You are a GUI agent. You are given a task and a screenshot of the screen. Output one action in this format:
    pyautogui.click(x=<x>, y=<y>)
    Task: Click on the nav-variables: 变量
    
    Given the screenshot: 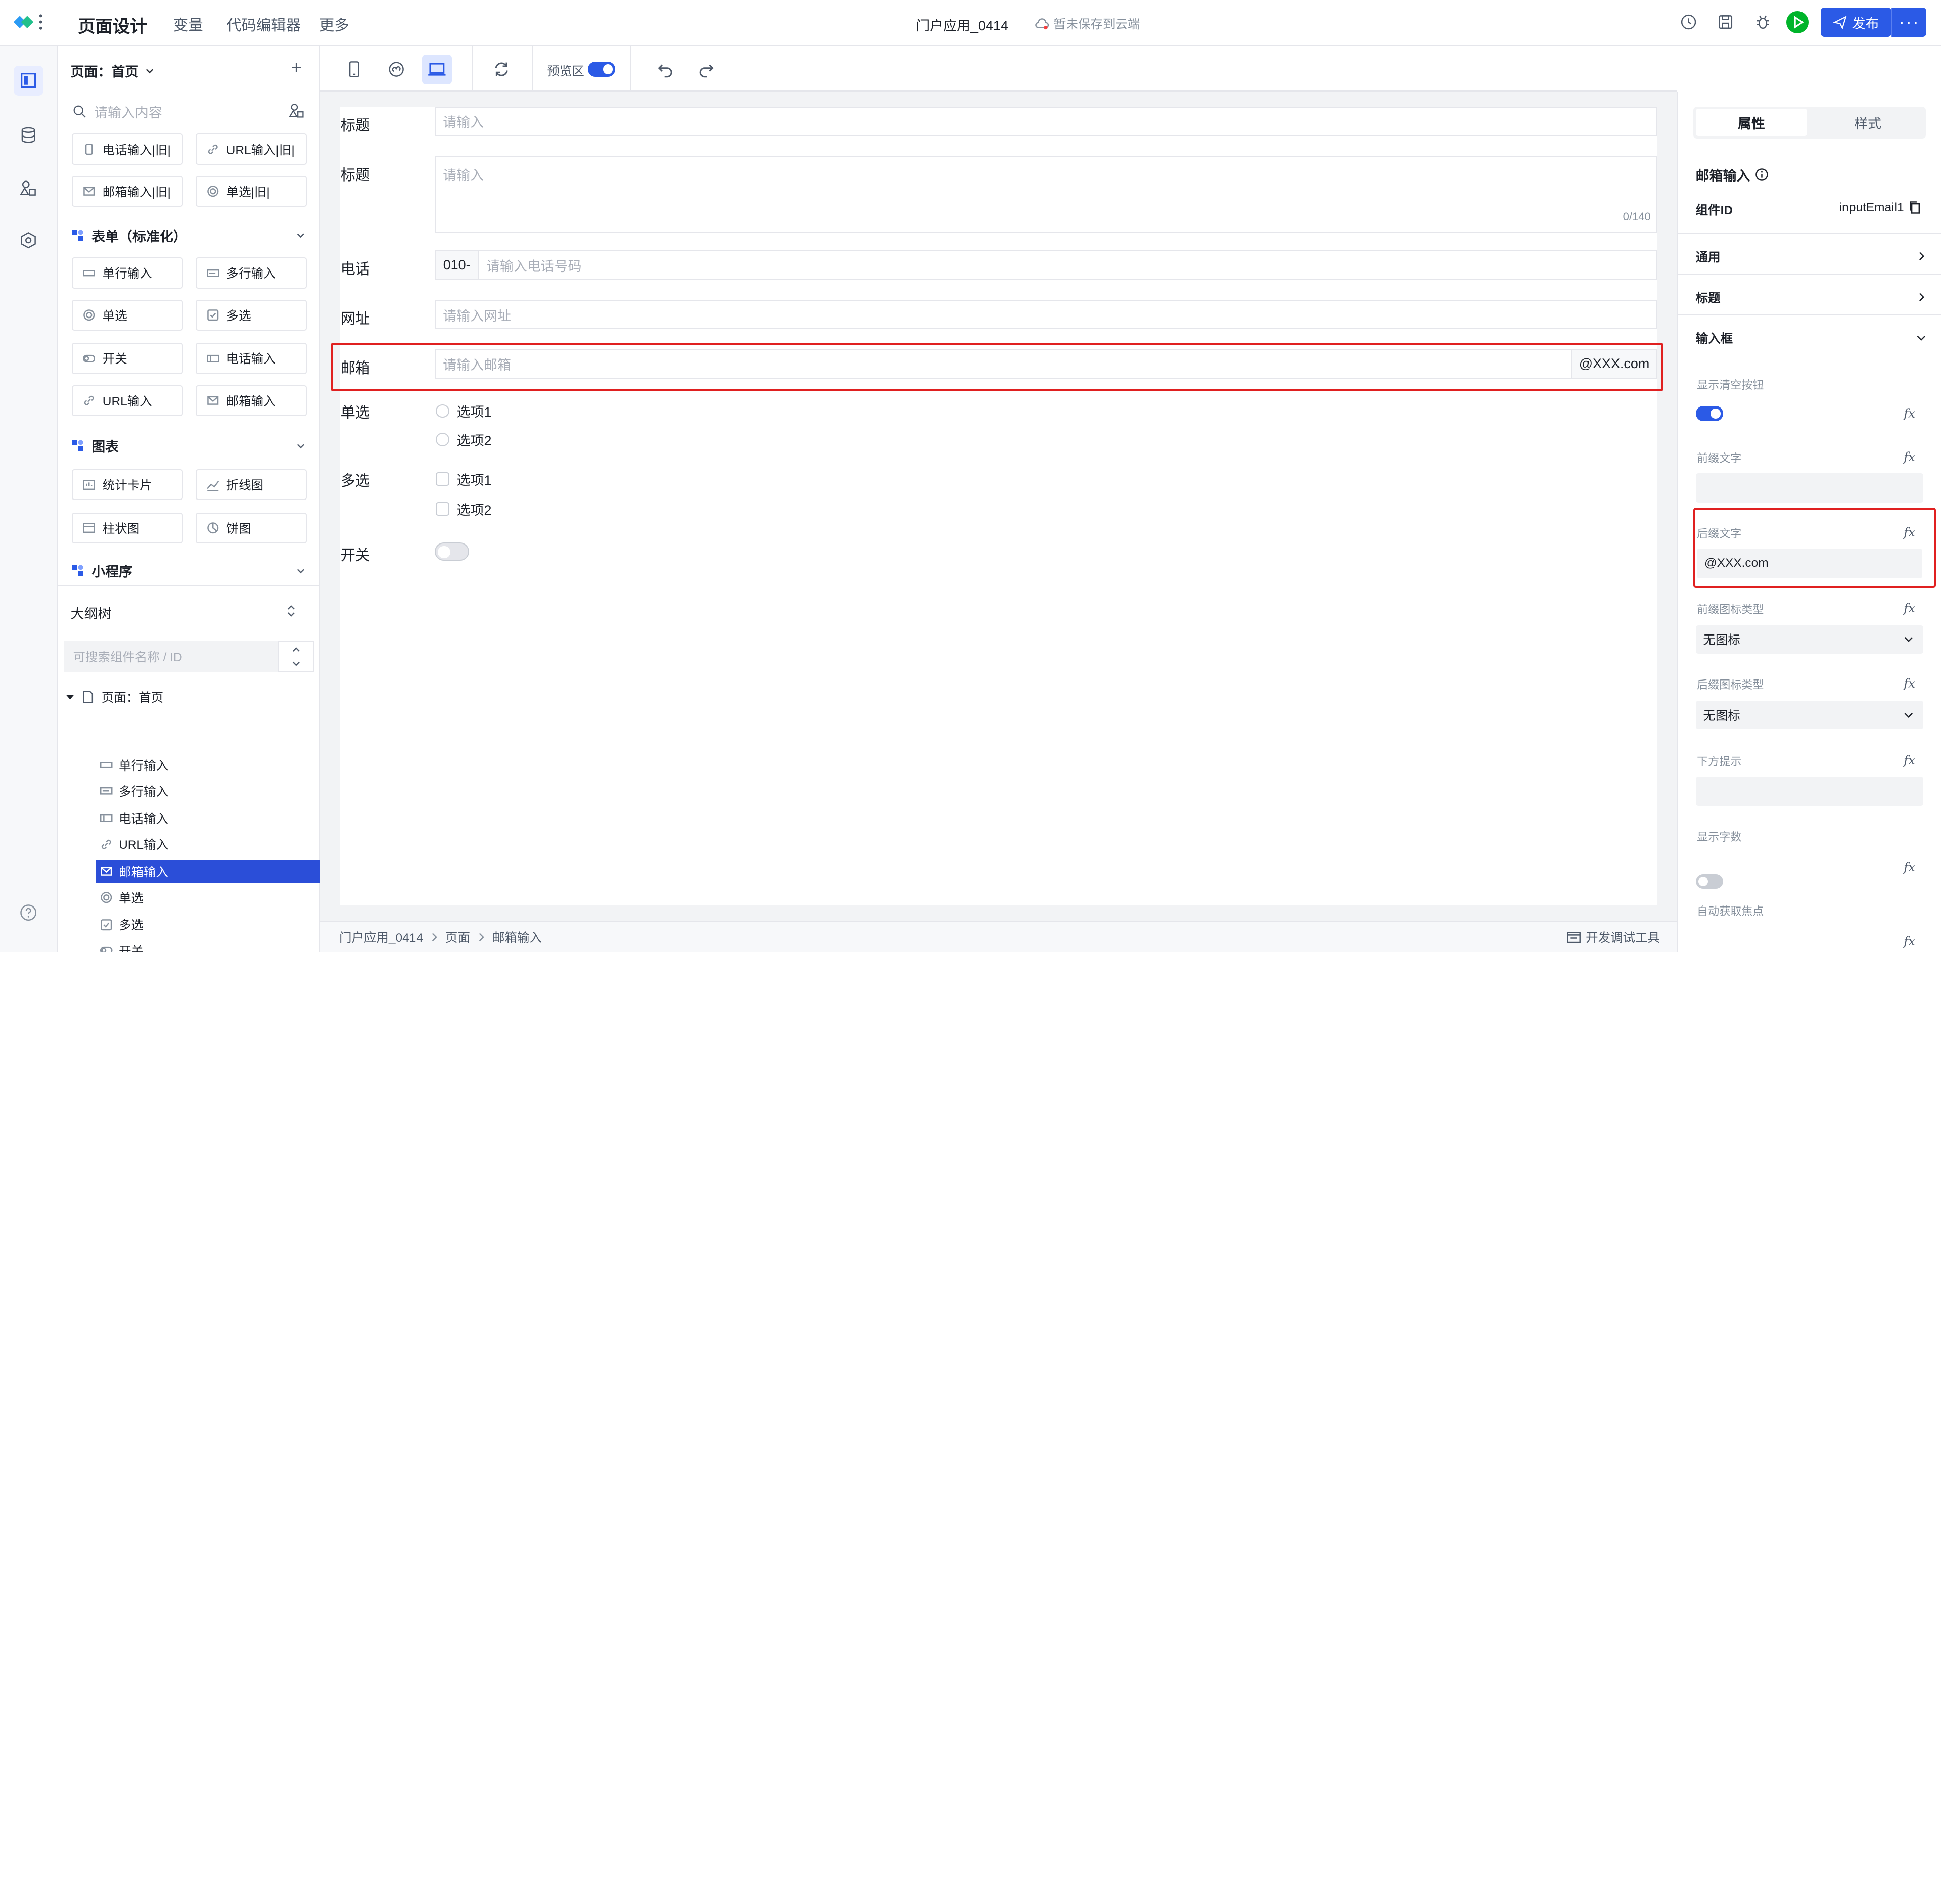 What is the action you would take?
    pyautogui.click(x=188, y=24)
    